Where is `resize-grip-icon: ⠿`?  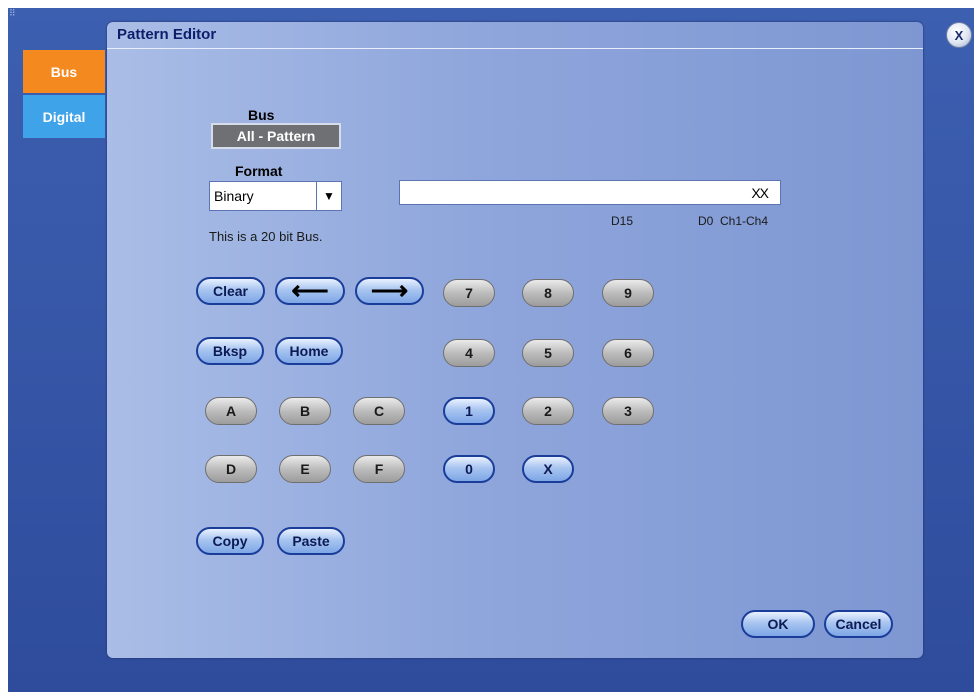 resize-grip-icon: ⠿ is located at coordinates (12, 13).